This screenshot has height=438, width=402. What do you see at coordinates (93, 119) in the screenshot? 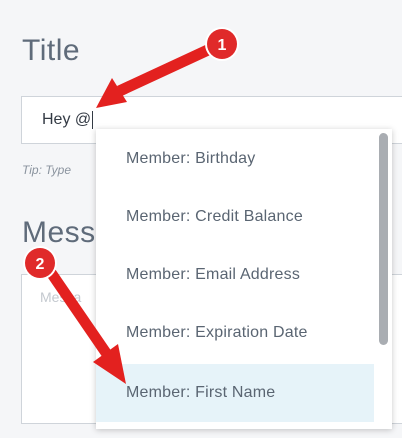
I see `text-caret` at bounding box center [93, 119].